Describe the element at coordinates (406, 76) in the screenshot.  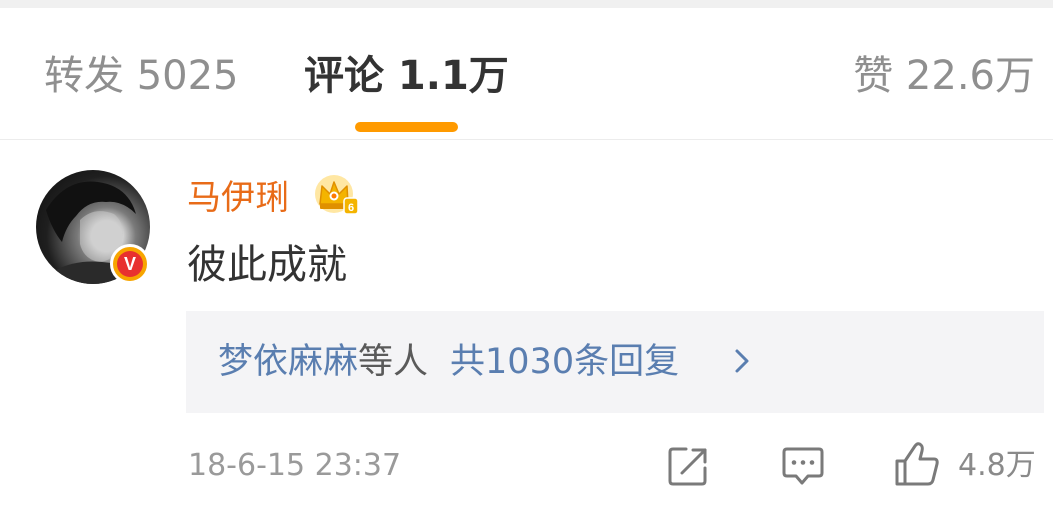
I see `tab-comments: 评论 1.1万` at that location.